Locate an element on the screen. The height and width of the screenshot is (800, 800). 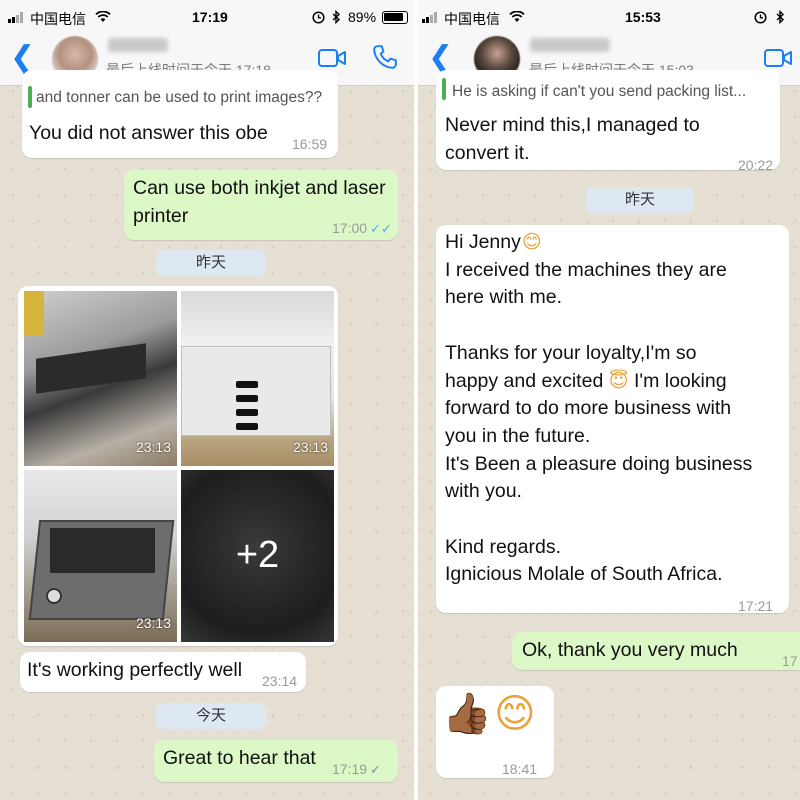
message-line-1: Never mind this,I managed to is located at coordinates (572, 125).